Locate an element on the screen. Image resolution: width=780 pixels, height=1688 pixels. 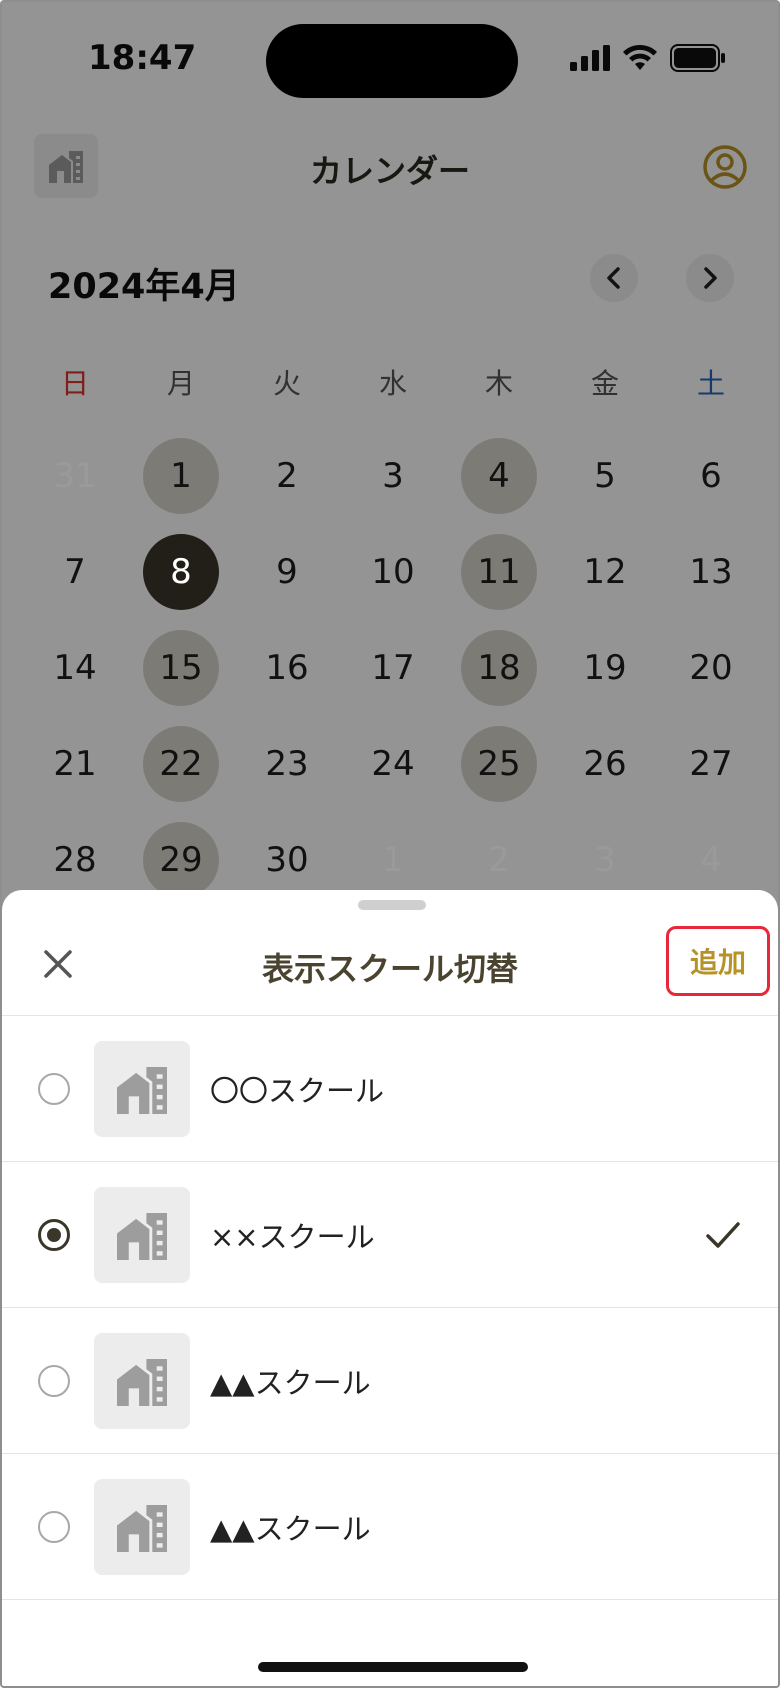
calendar-day-number: 26 is located at coordinates (605, 764).